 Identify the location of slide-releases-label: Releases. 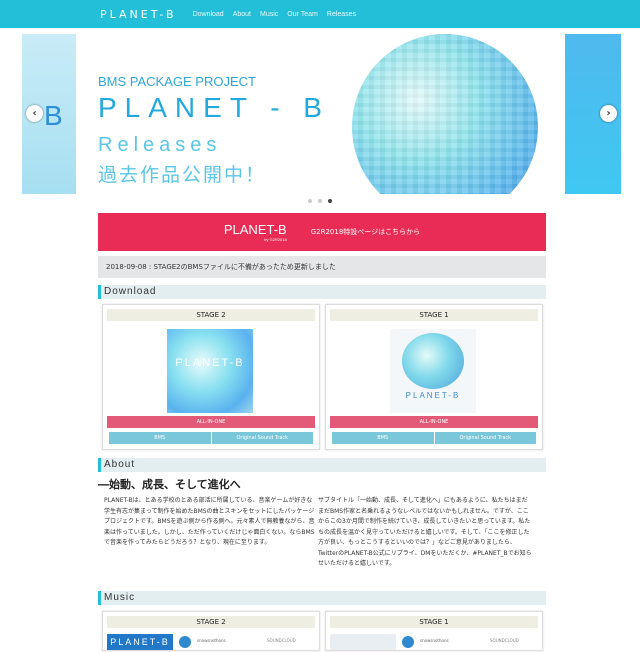
(160, 145).